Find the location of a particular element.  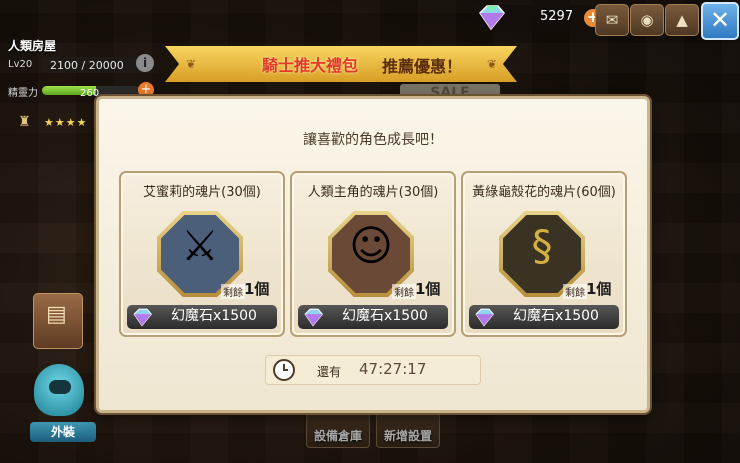

wizard-hat-button: ▲ is located at coordinates (682, 20).